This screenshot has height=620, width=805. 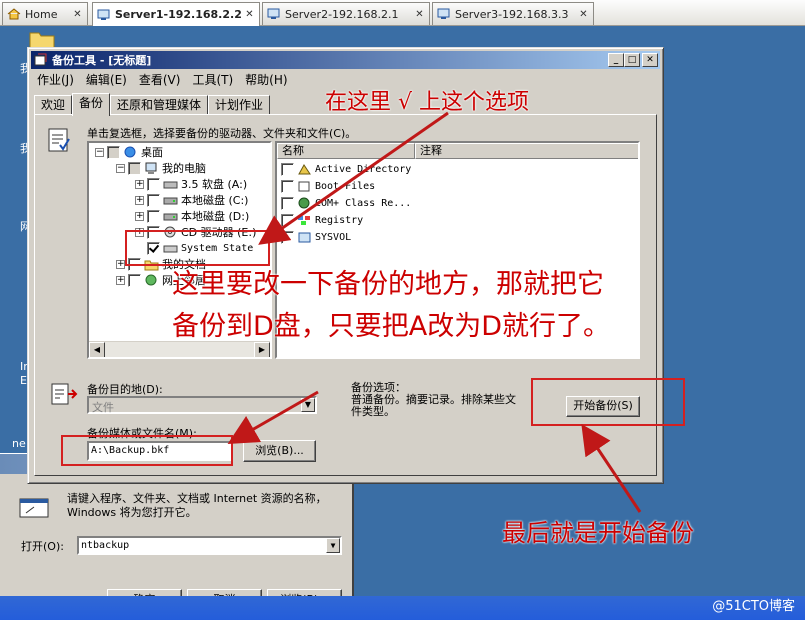 What do you see at coordinates (239, 105) in the screenshot?
I see `tab-schedule: 计划作业` at bounding box center [239, 105].